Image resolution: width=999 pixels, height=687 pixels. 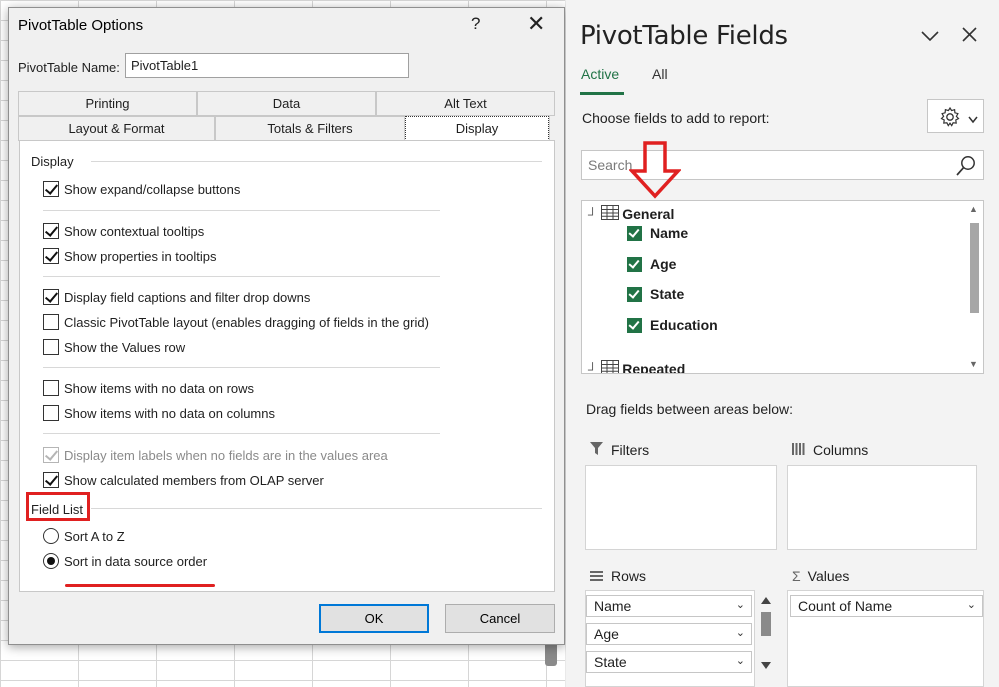 I want to click on tab-all: All, so click(x=660, y=74).